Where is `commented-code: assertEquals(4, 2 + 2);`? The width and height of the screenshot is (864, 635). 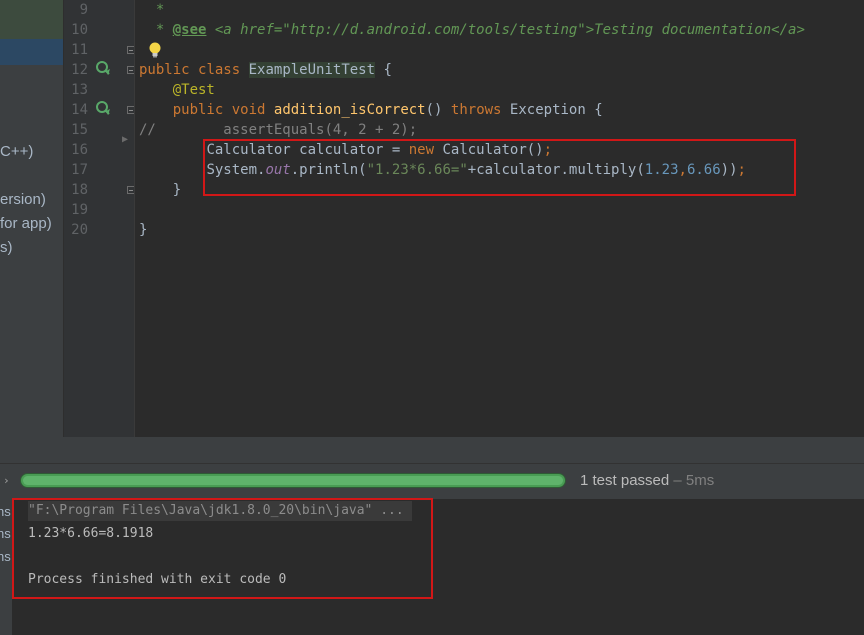 commented-code: assertEquals(4, 2 + 2); is located at coordinates (320, 130).